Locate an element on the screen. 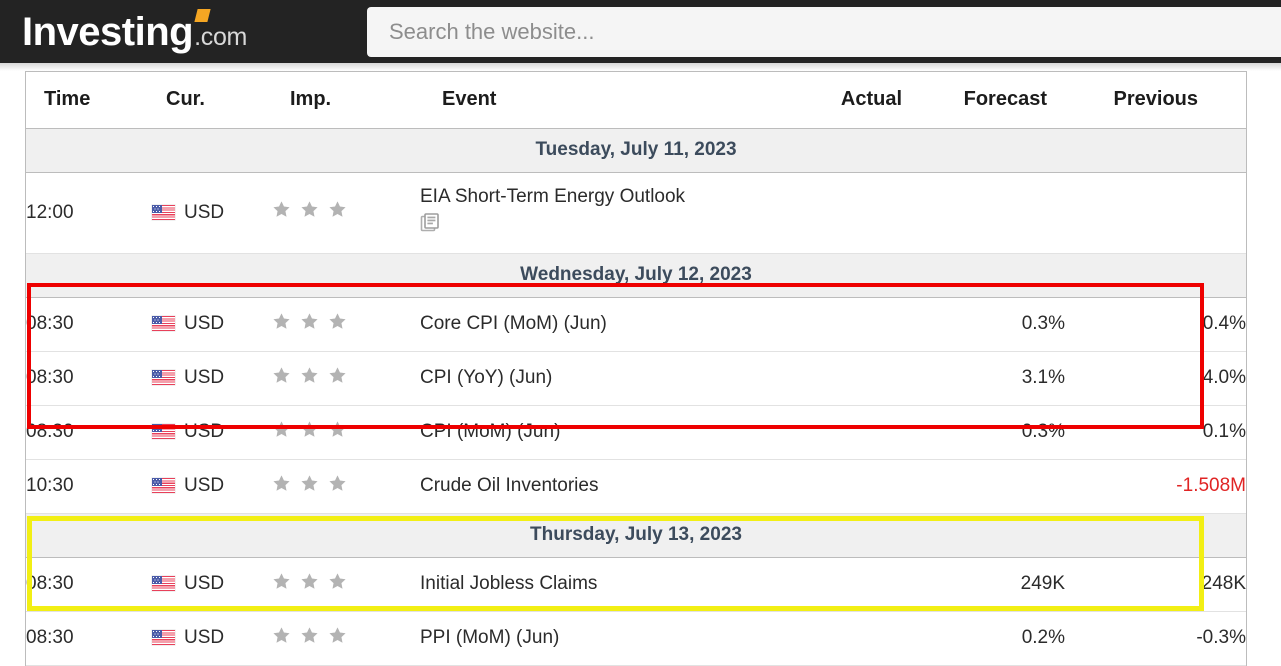 Image resolution: width=1281 pixels, height=666 pixels. calendar-event-row: 08:30 USD Core CPI (MoM) (Jun) 0.3% 0.4% is located at coordinates (636, 324).